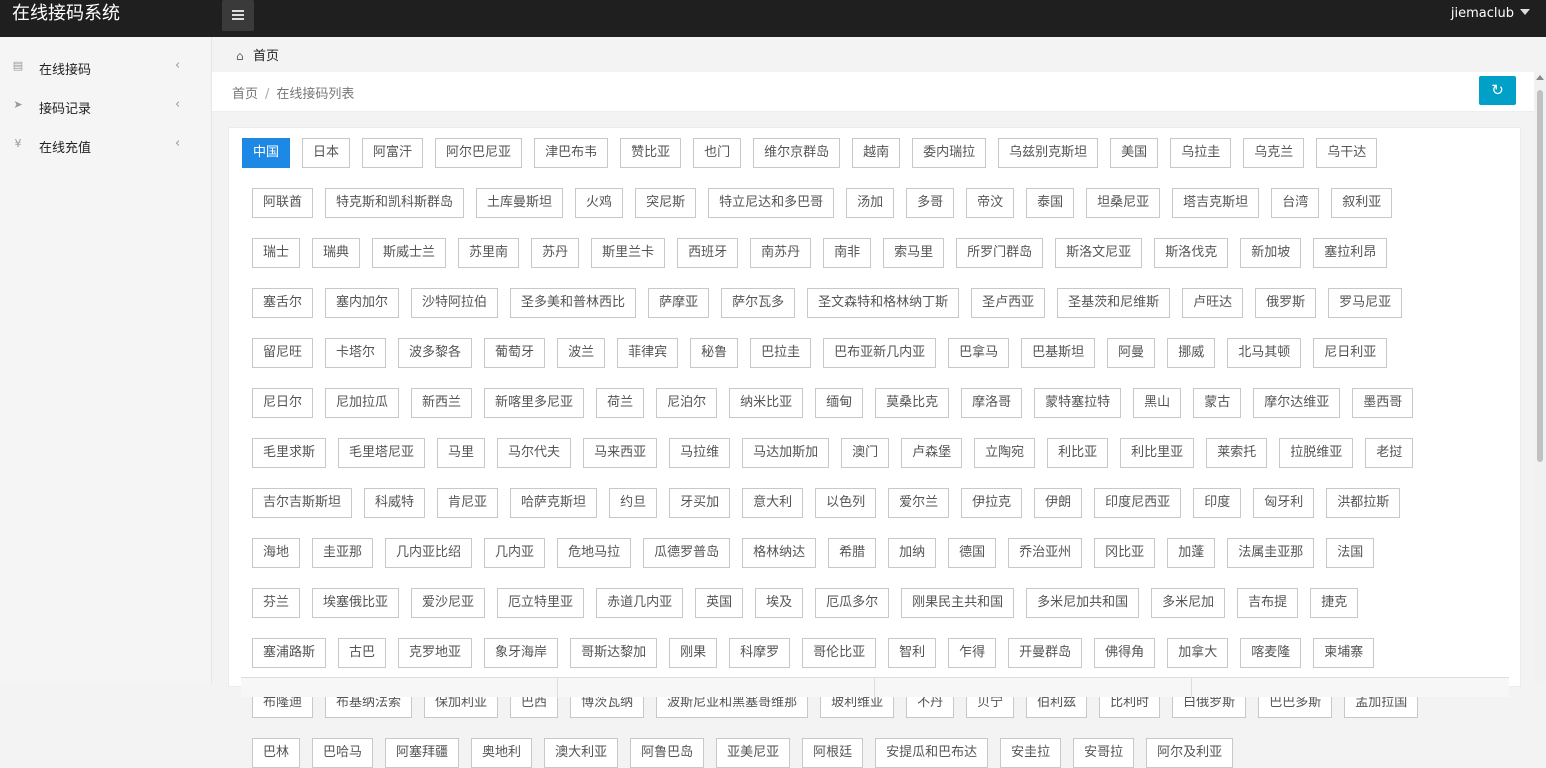 Image resolution: width=1546 pixels, height=768 pixels. What do you see at coordinates (846, 503) in the screenshot?
I see `country-button: 以色列` at bounding box center [846, 503].